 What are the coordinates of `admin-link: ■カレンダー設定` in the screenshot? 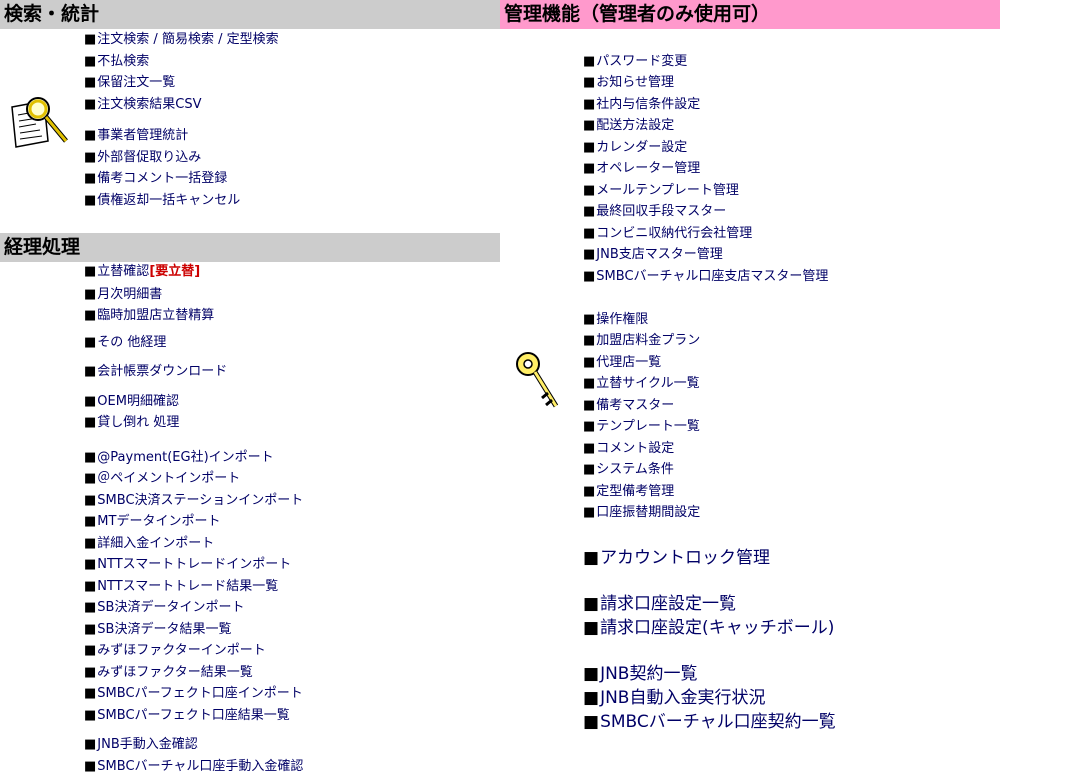 It's located at (635, 148).